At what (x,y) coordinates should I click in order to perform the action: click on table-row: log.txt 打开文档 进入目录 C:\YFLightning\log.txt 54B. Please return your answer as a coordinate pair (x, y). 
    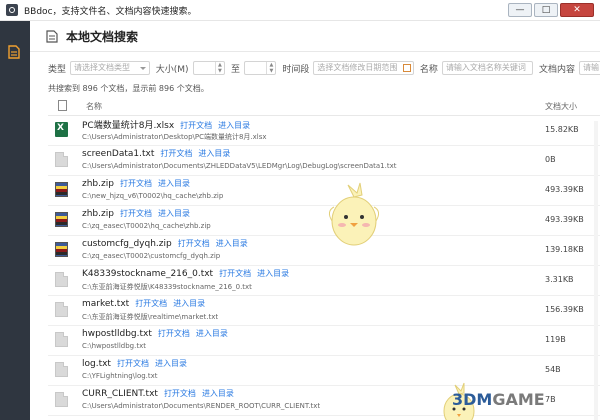
    Looking at the image, I should click on (324, 371).